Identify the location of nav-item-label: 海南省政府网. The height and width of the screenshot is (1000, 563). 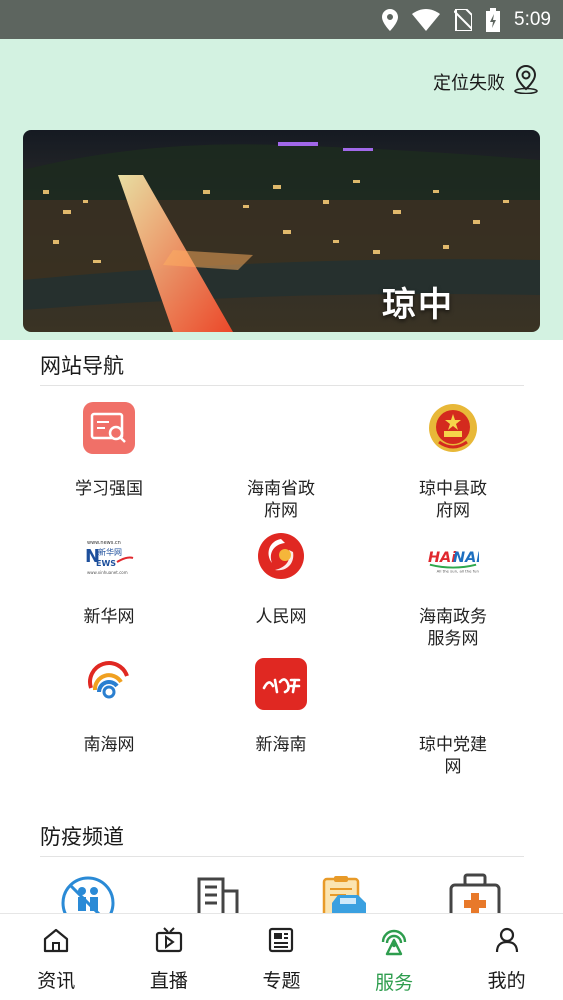
(281, 500).